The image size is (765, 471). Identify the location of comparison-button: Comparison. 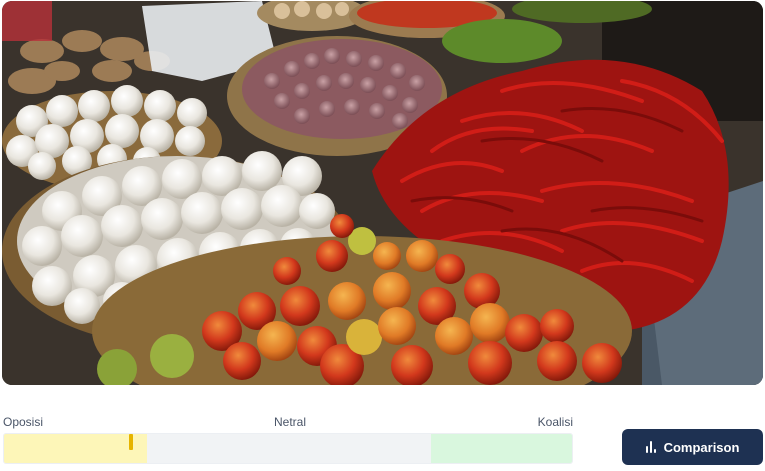
(692, 447).